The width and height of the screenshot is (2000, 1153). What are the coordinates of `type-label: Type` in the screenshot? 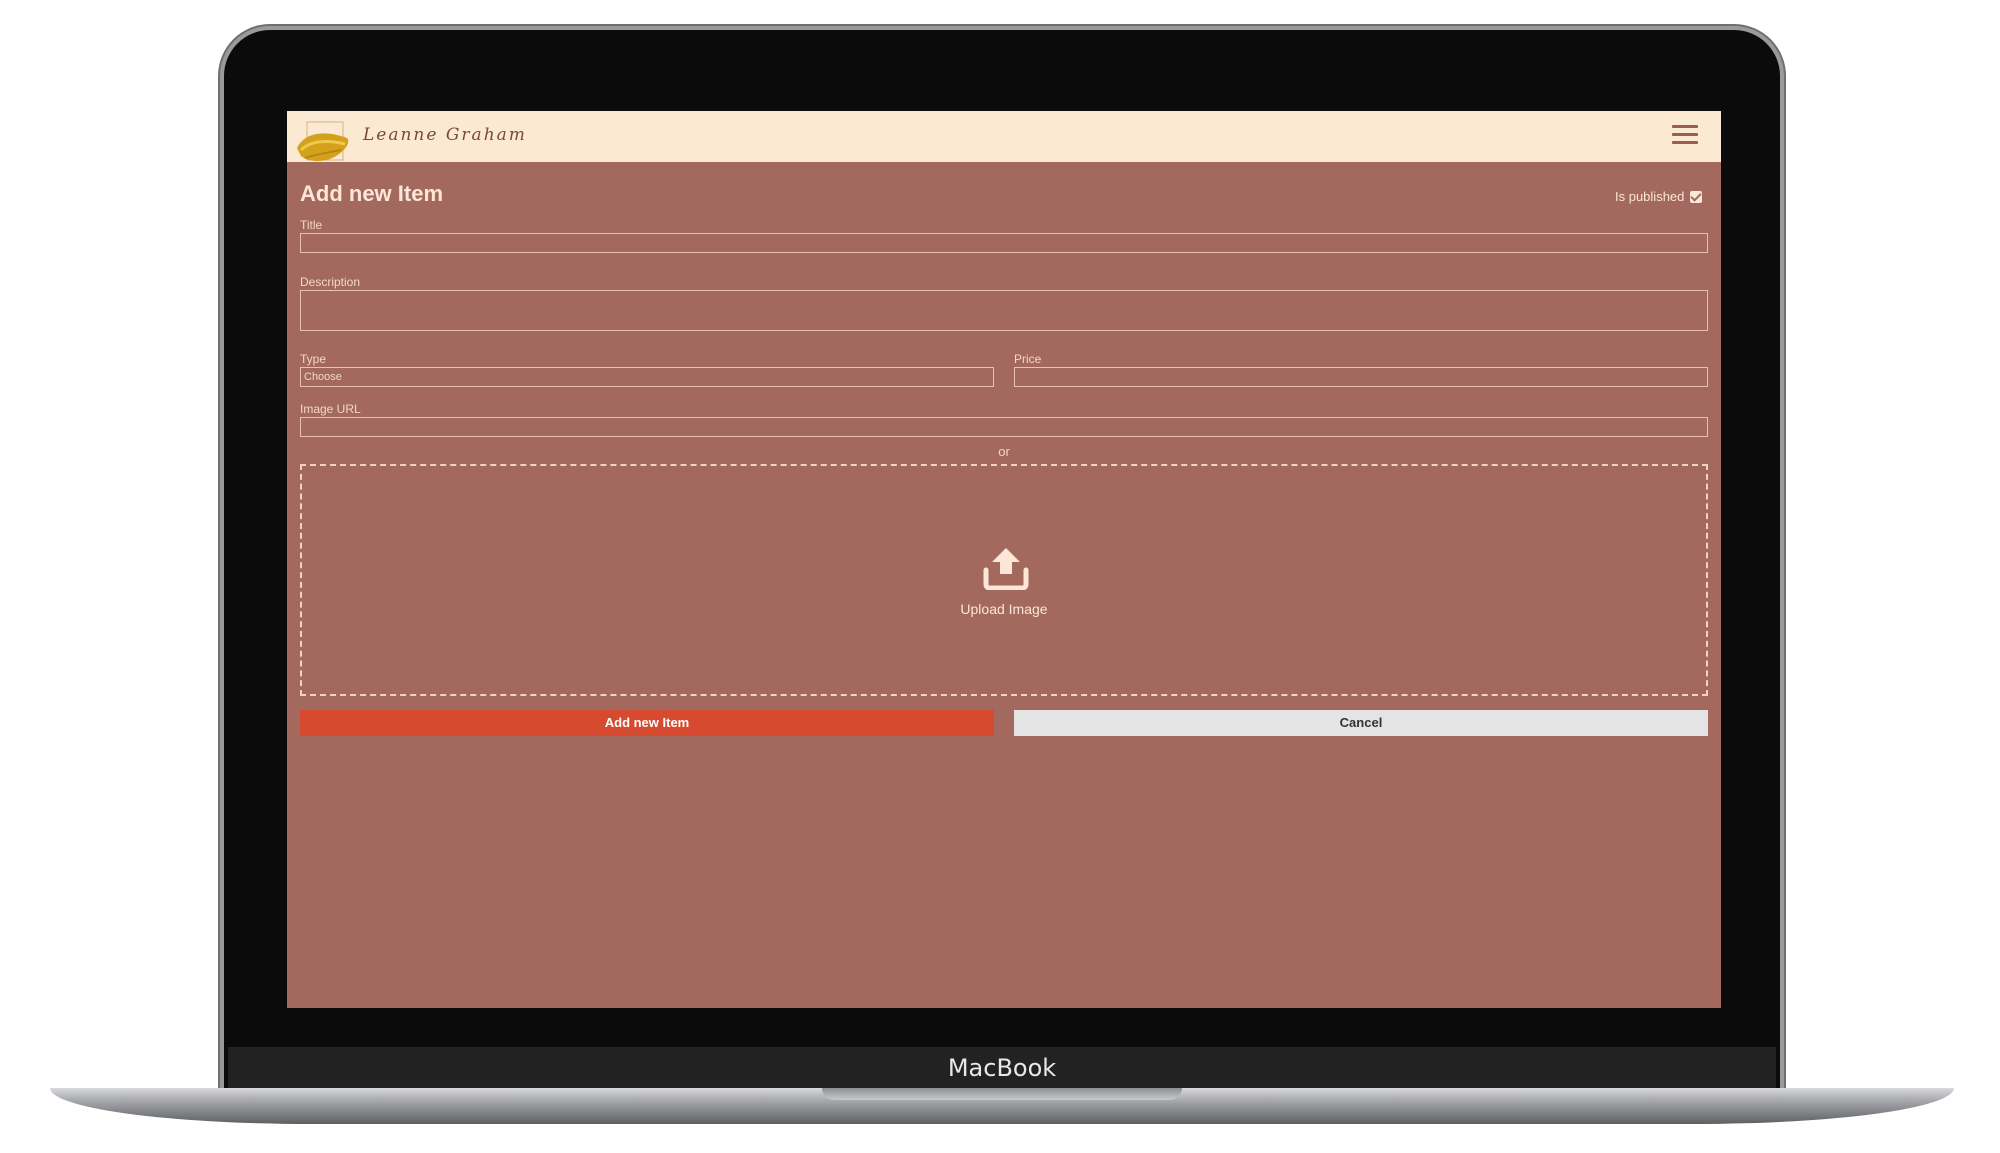 It's located at (313, 359).